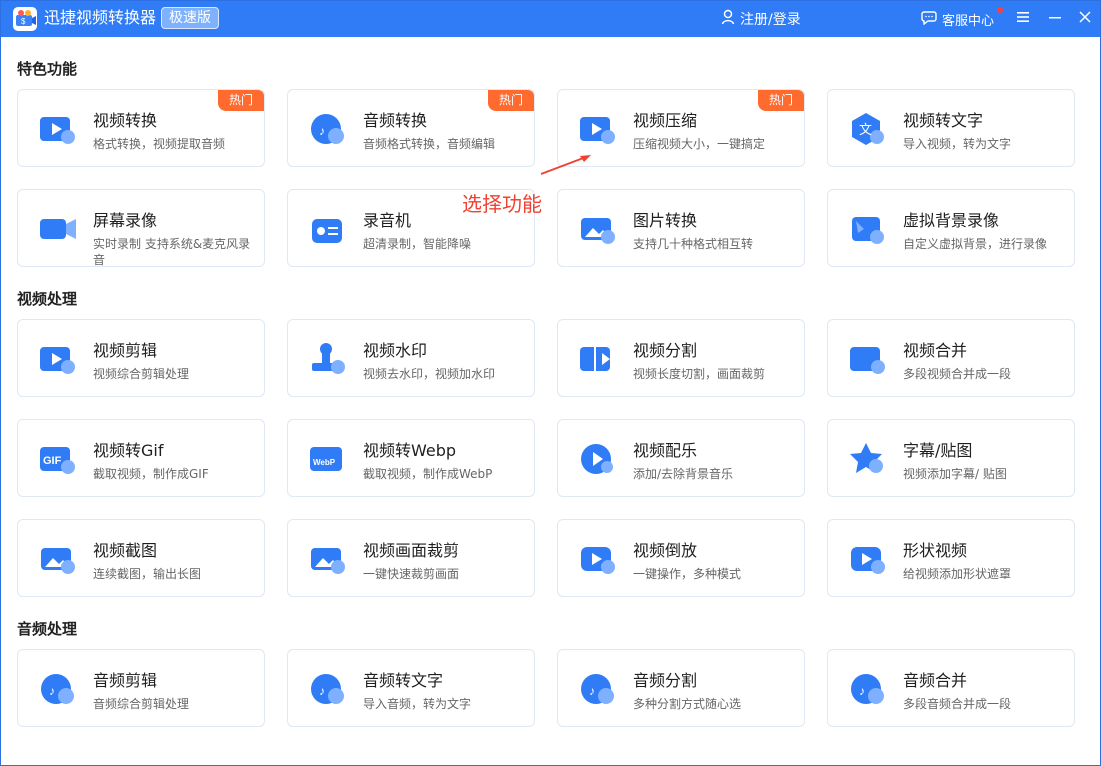 This screenshot has width=1101, height=766. Describe the element at coordinates (598, 459) in the screenshot. I see `video-music-icon` at that location.